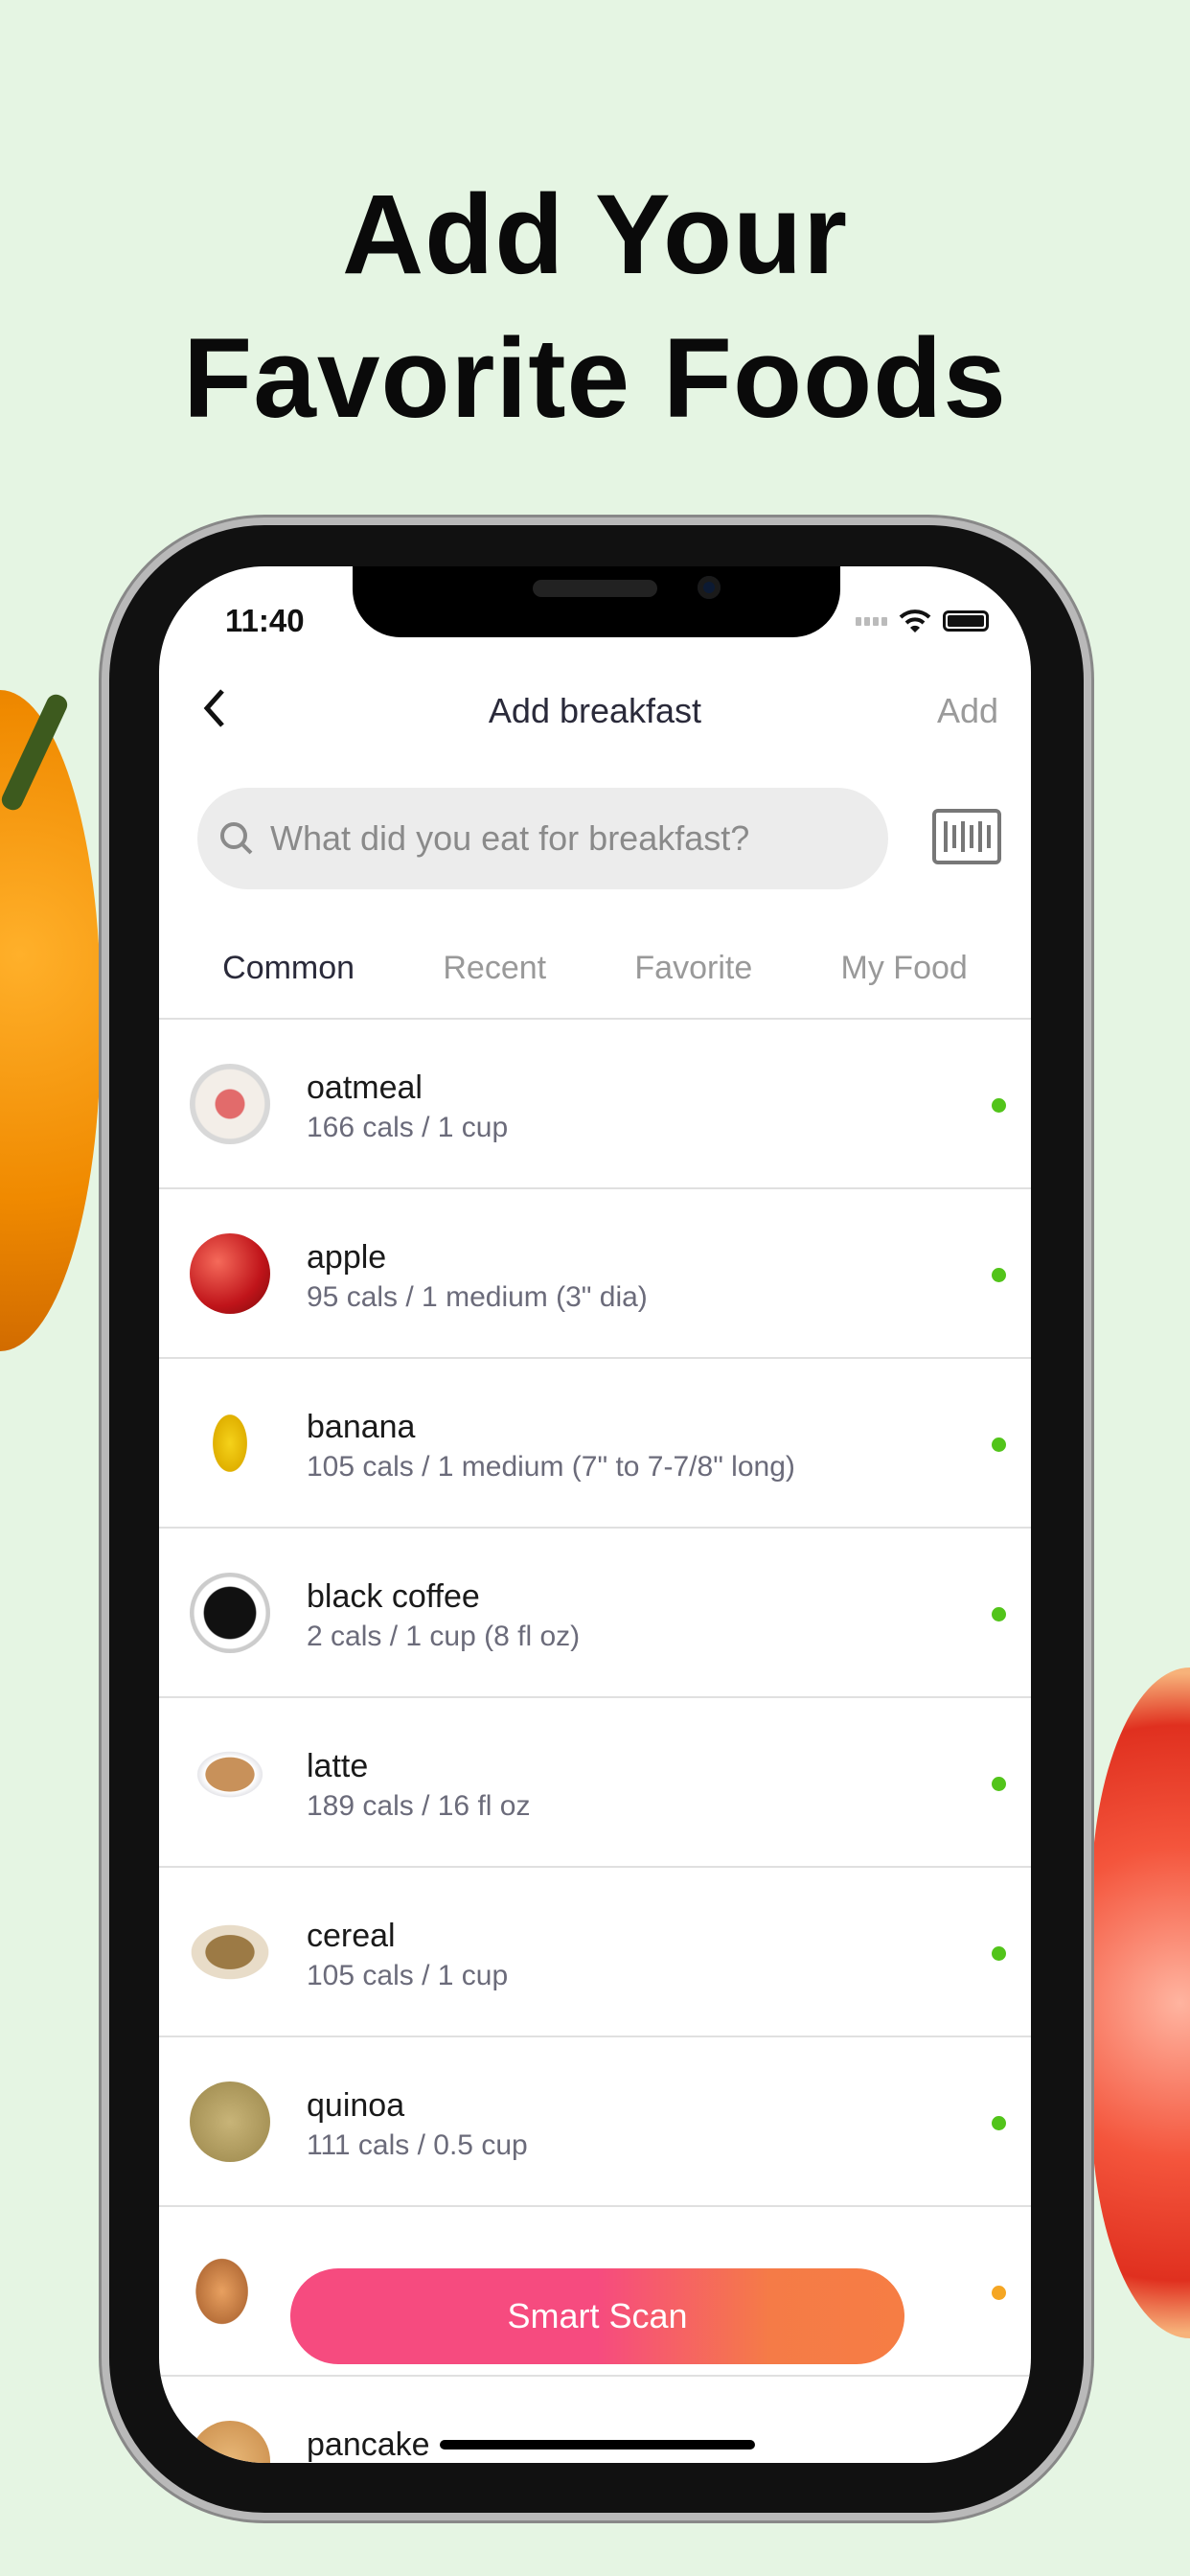 This screenshot has height=2576, width=1190. I want to click on food-detail: 166 cals / 1 cup, so click(408, 1127).